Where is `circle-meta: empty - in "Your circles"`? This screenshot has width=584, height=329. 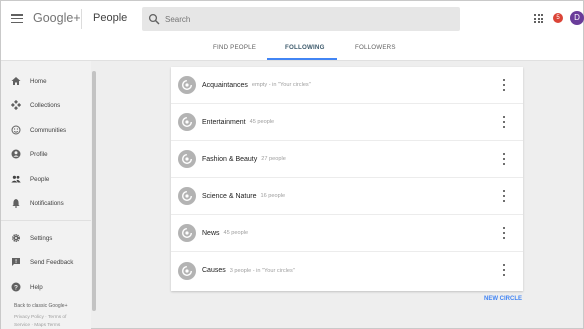 circle-meta: empty - in "Your circles" is located at coordinates (281, 85).